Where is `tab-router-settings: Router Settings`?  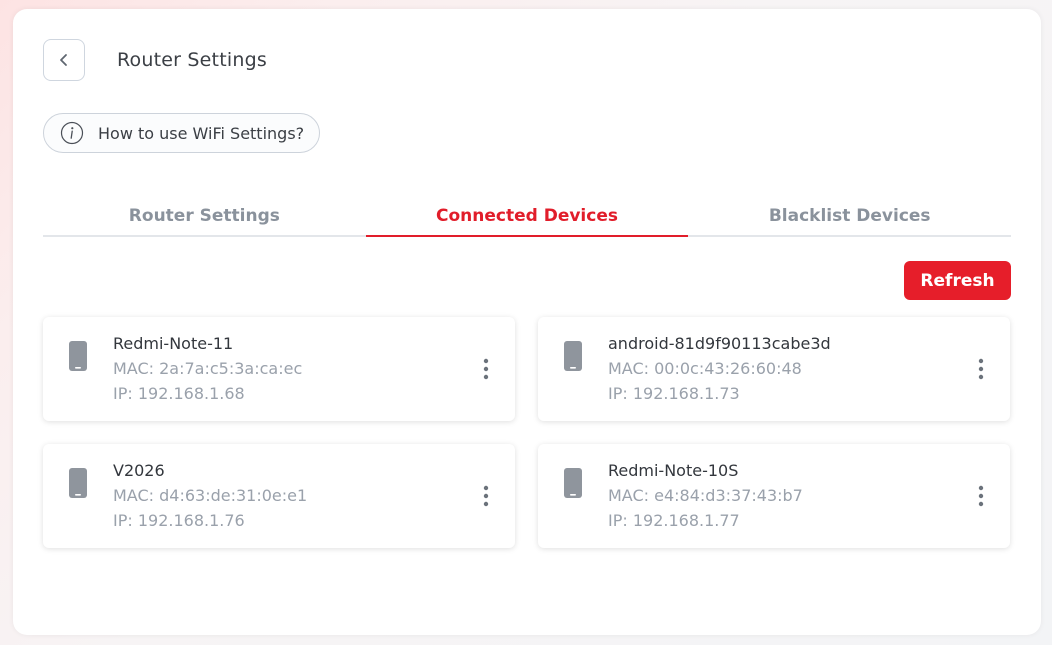 tab-router-settings: Router Settings is located at coordinates (204, 216).